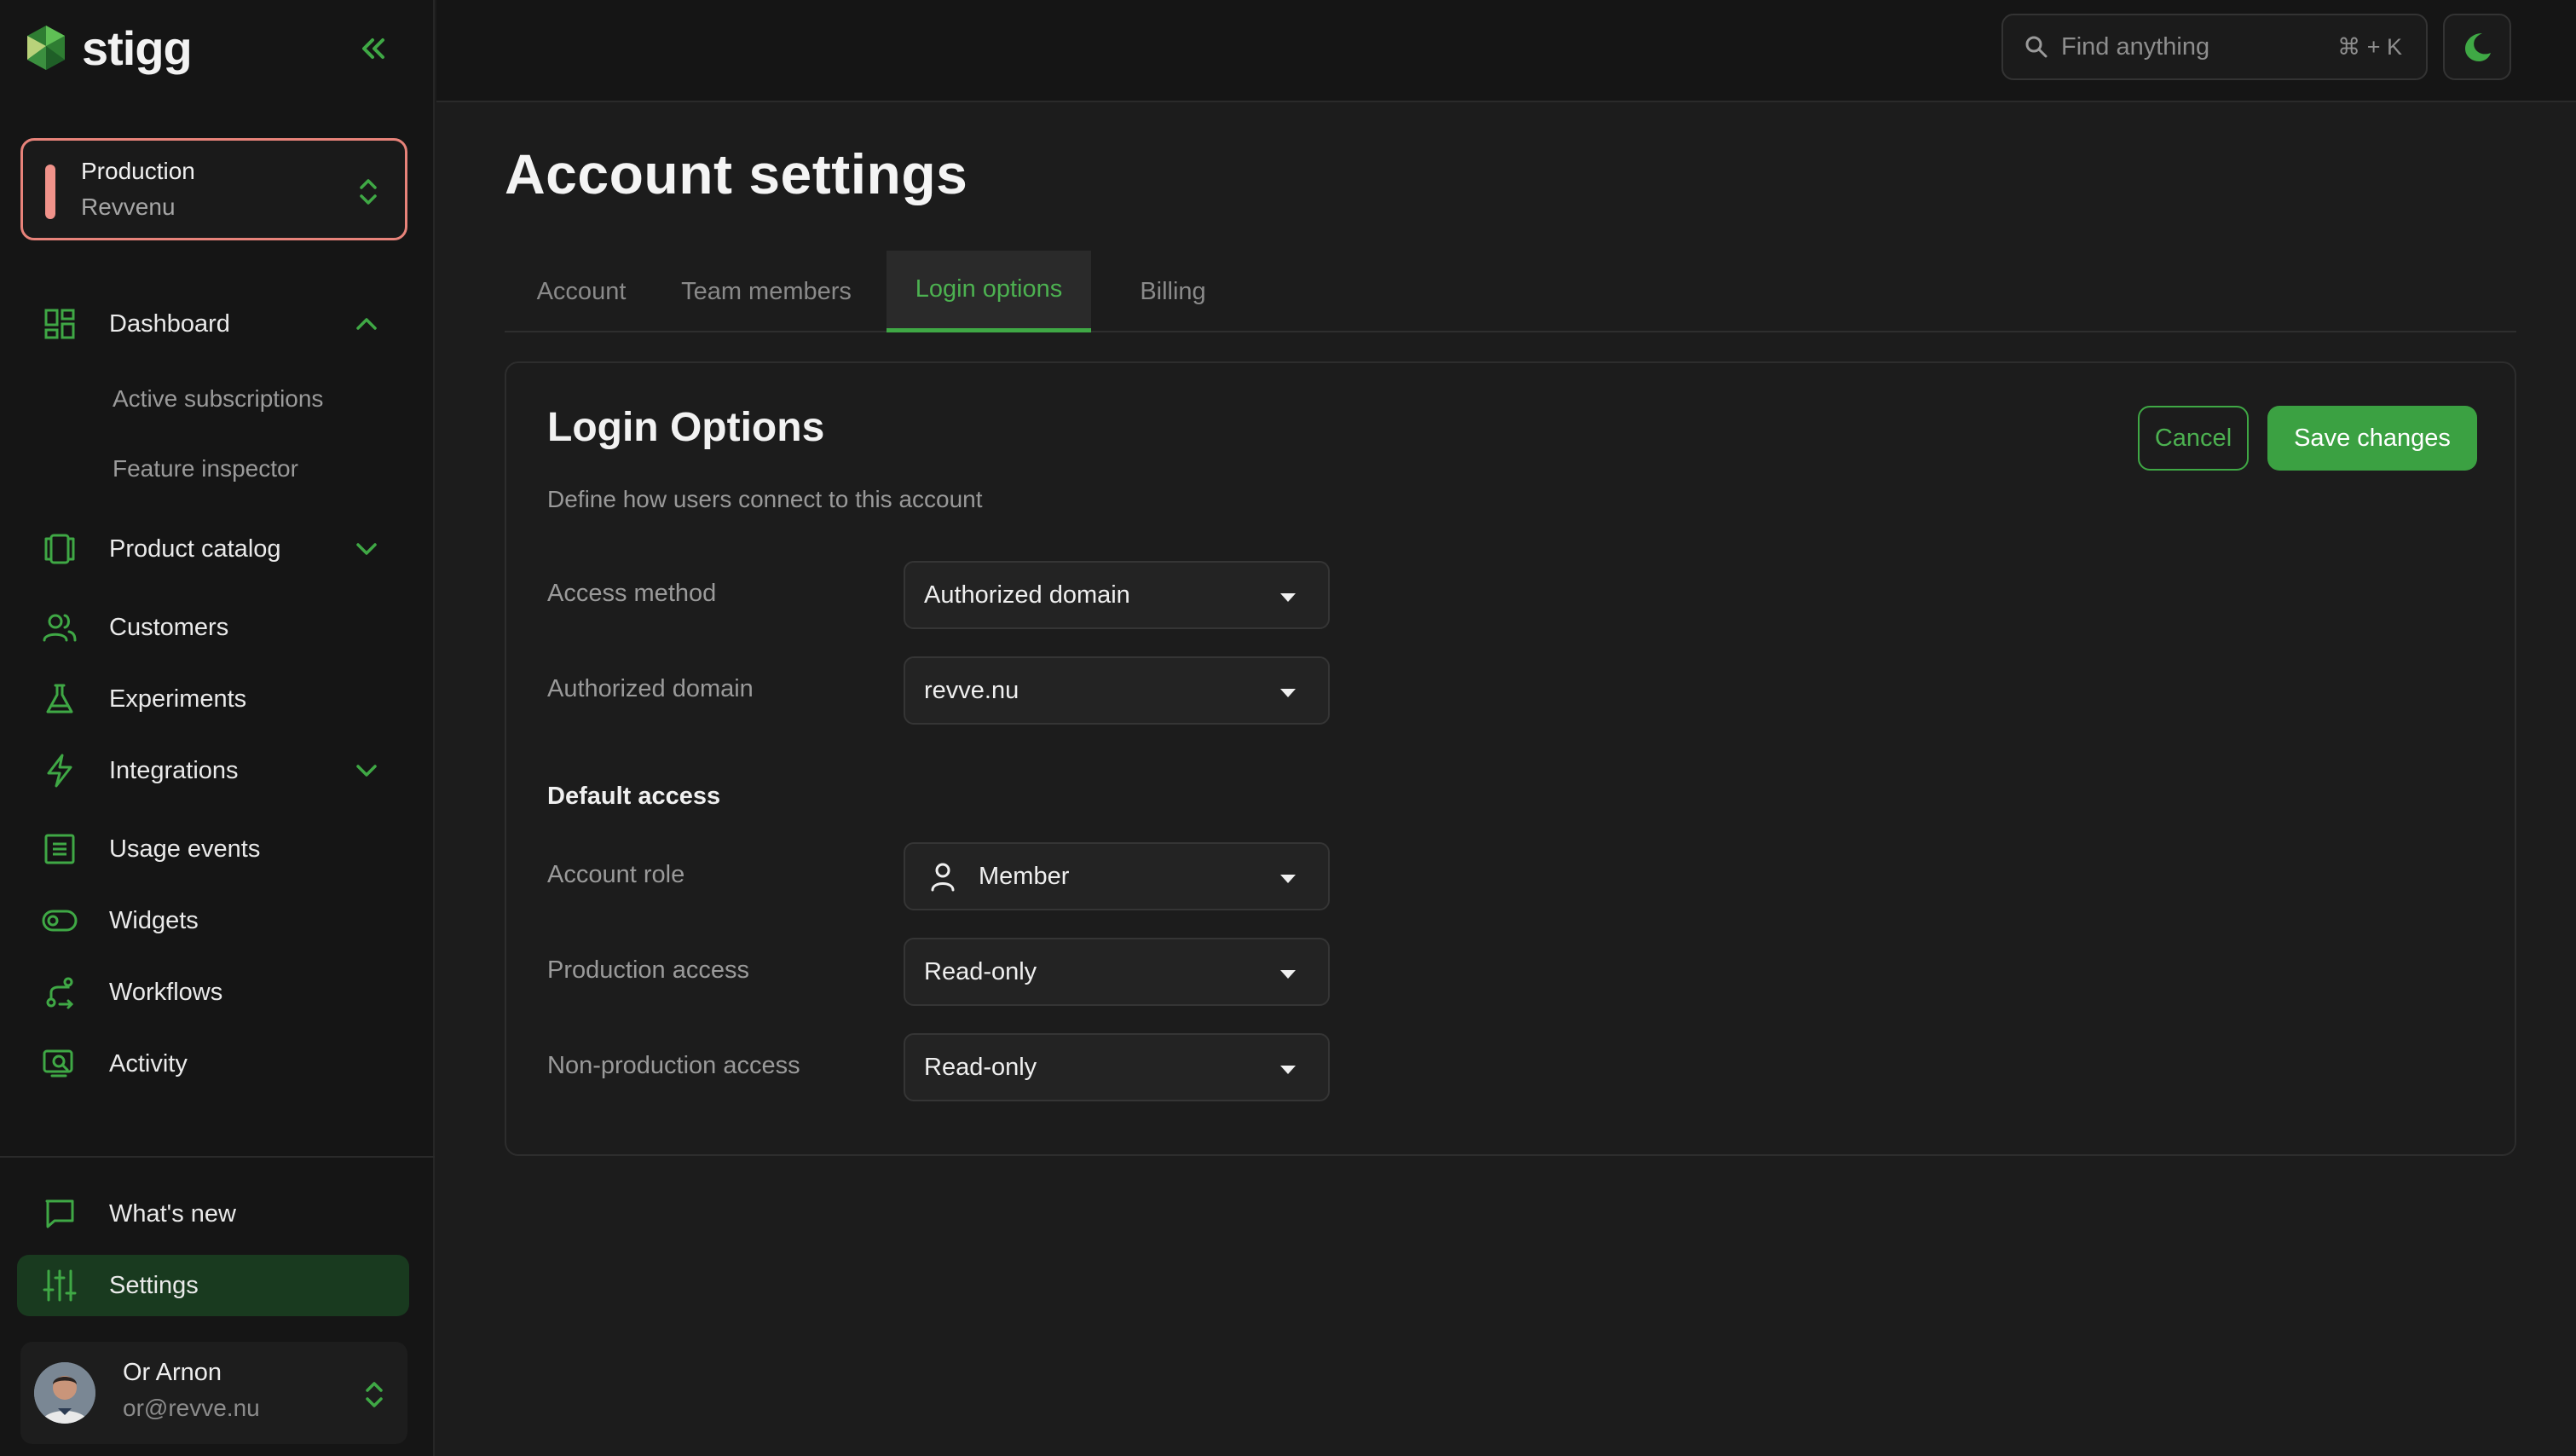  I want to click on sidebar-item-label: Integrations, so click(174, 770).